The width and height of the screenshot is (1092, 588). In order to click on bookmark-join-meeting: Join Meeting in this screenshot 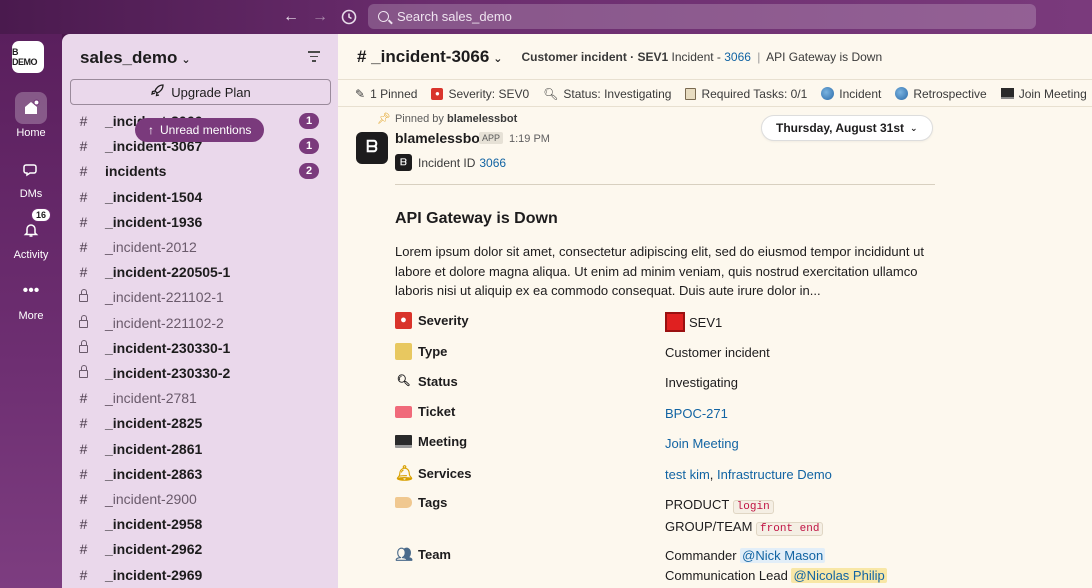, I will do `click(1043, 94)`.